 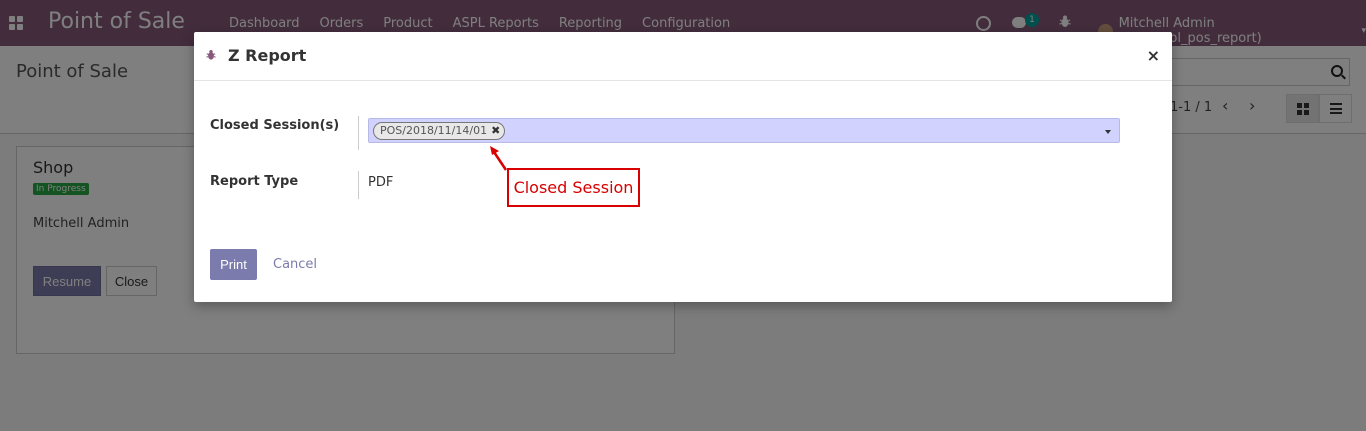 I want to click on close-icon: ×, so click(x=1153, y=55).